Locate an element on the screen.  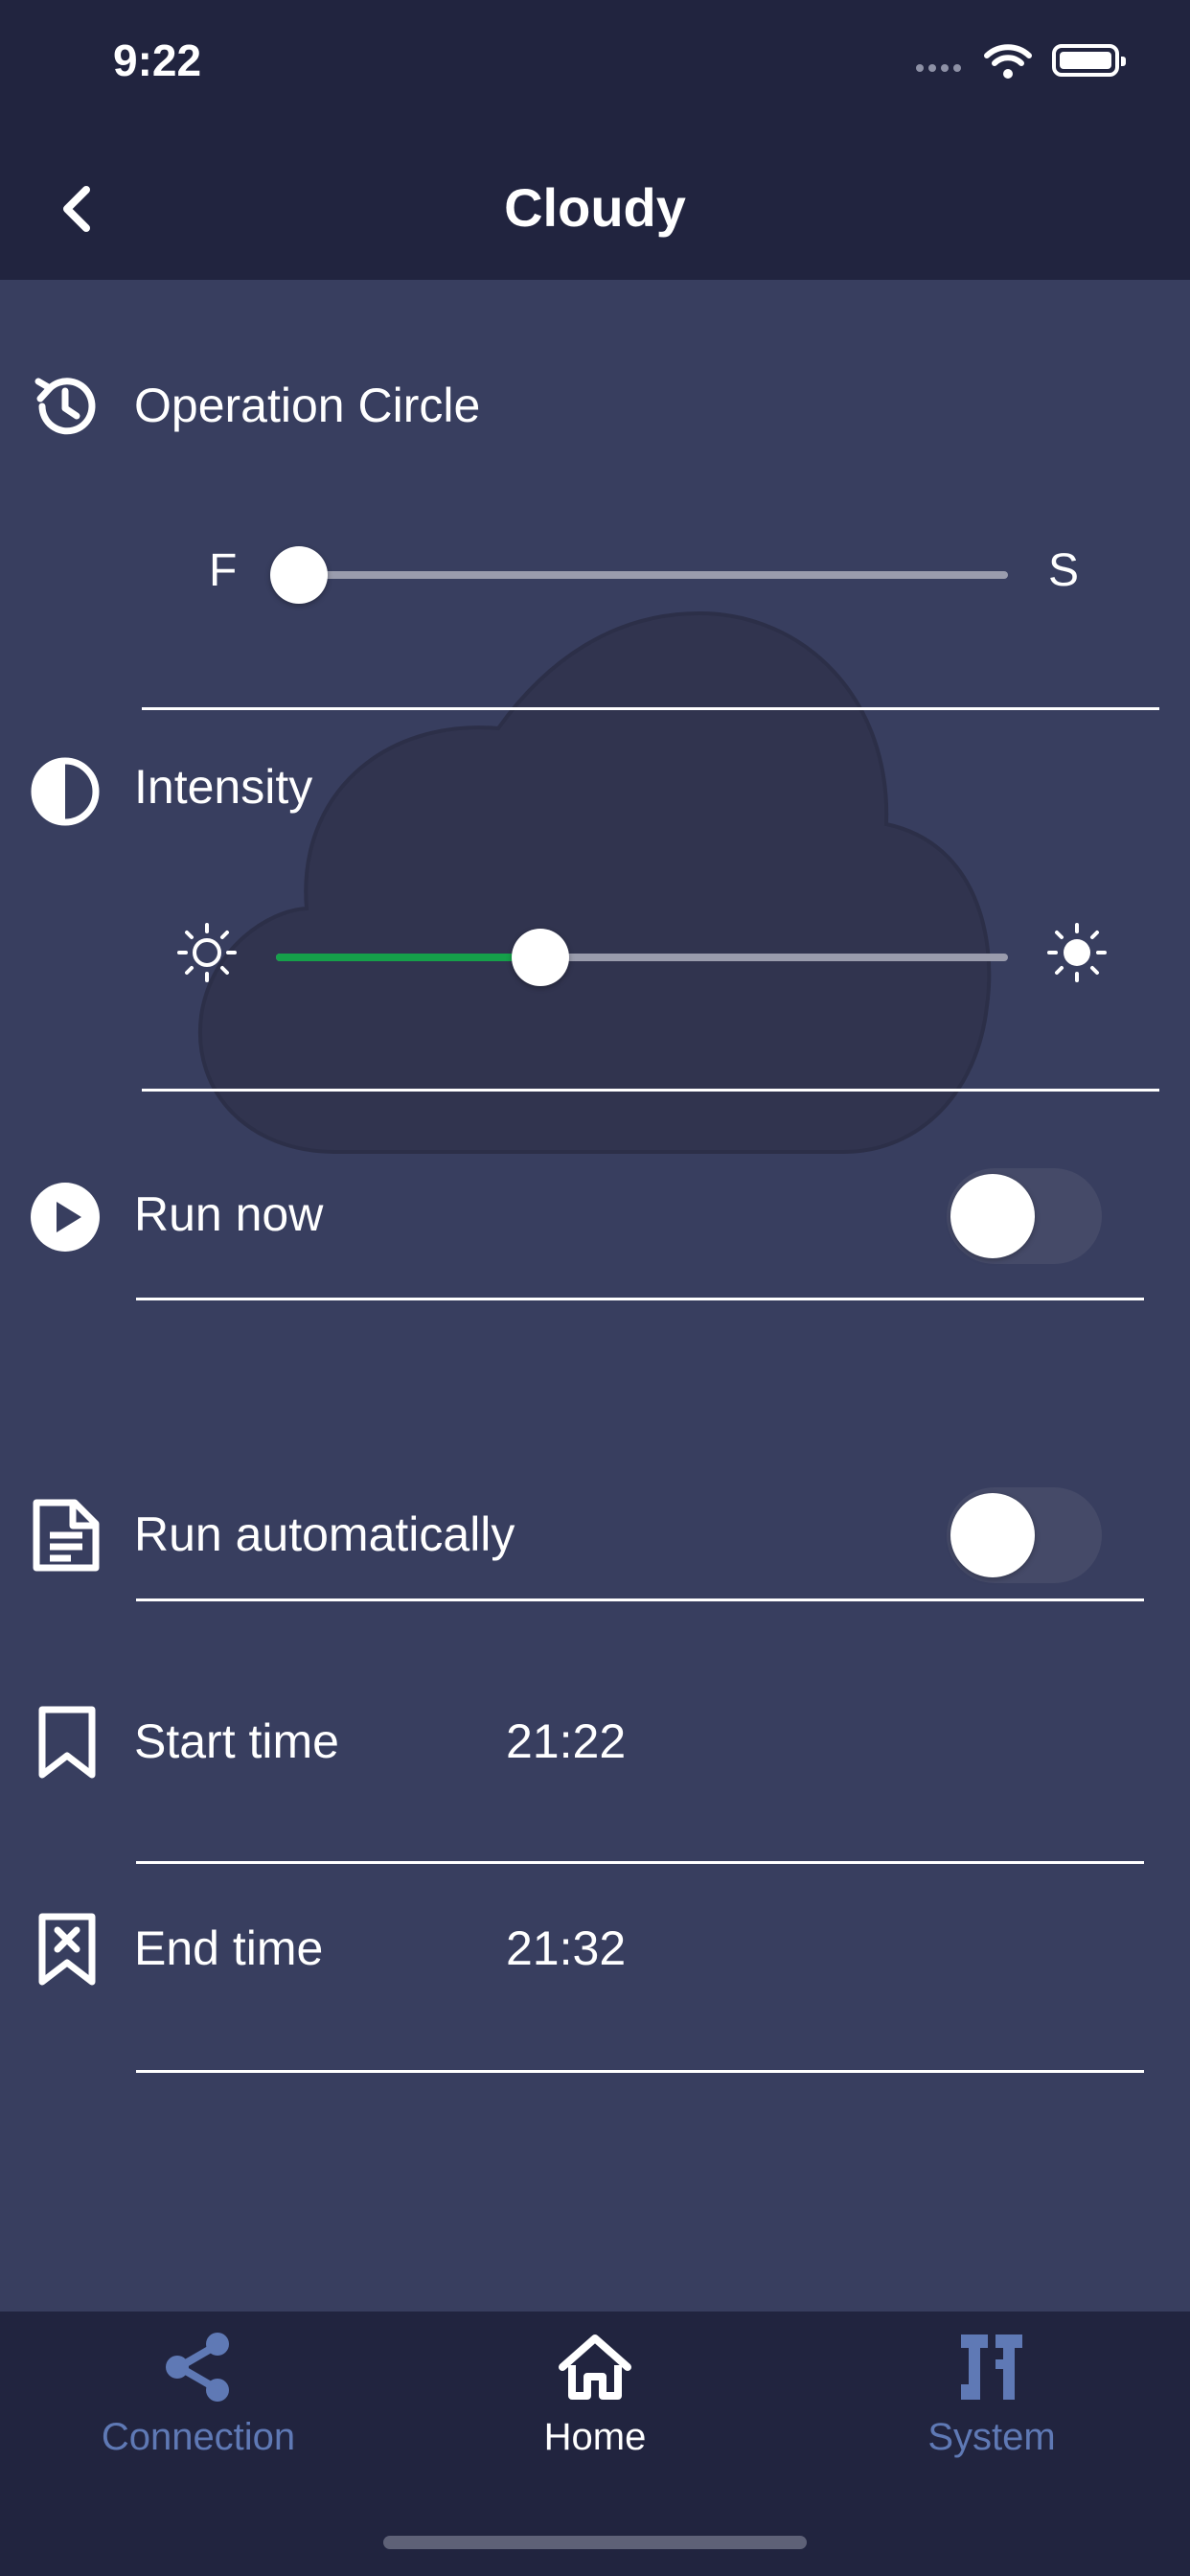
operation-circle-max-label: S is located at coordinates (1064, 571).